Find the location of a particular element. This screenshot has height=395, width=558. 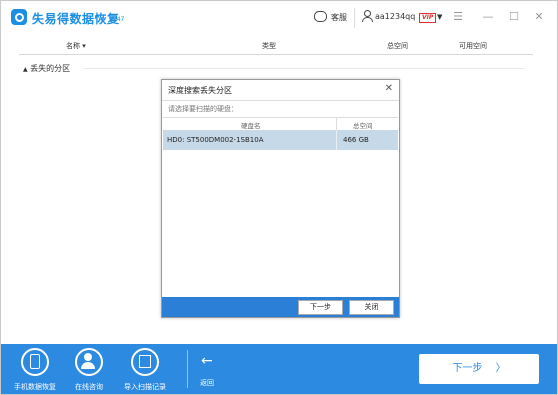

minimize-icon: — is located at coordinates (488, 17).